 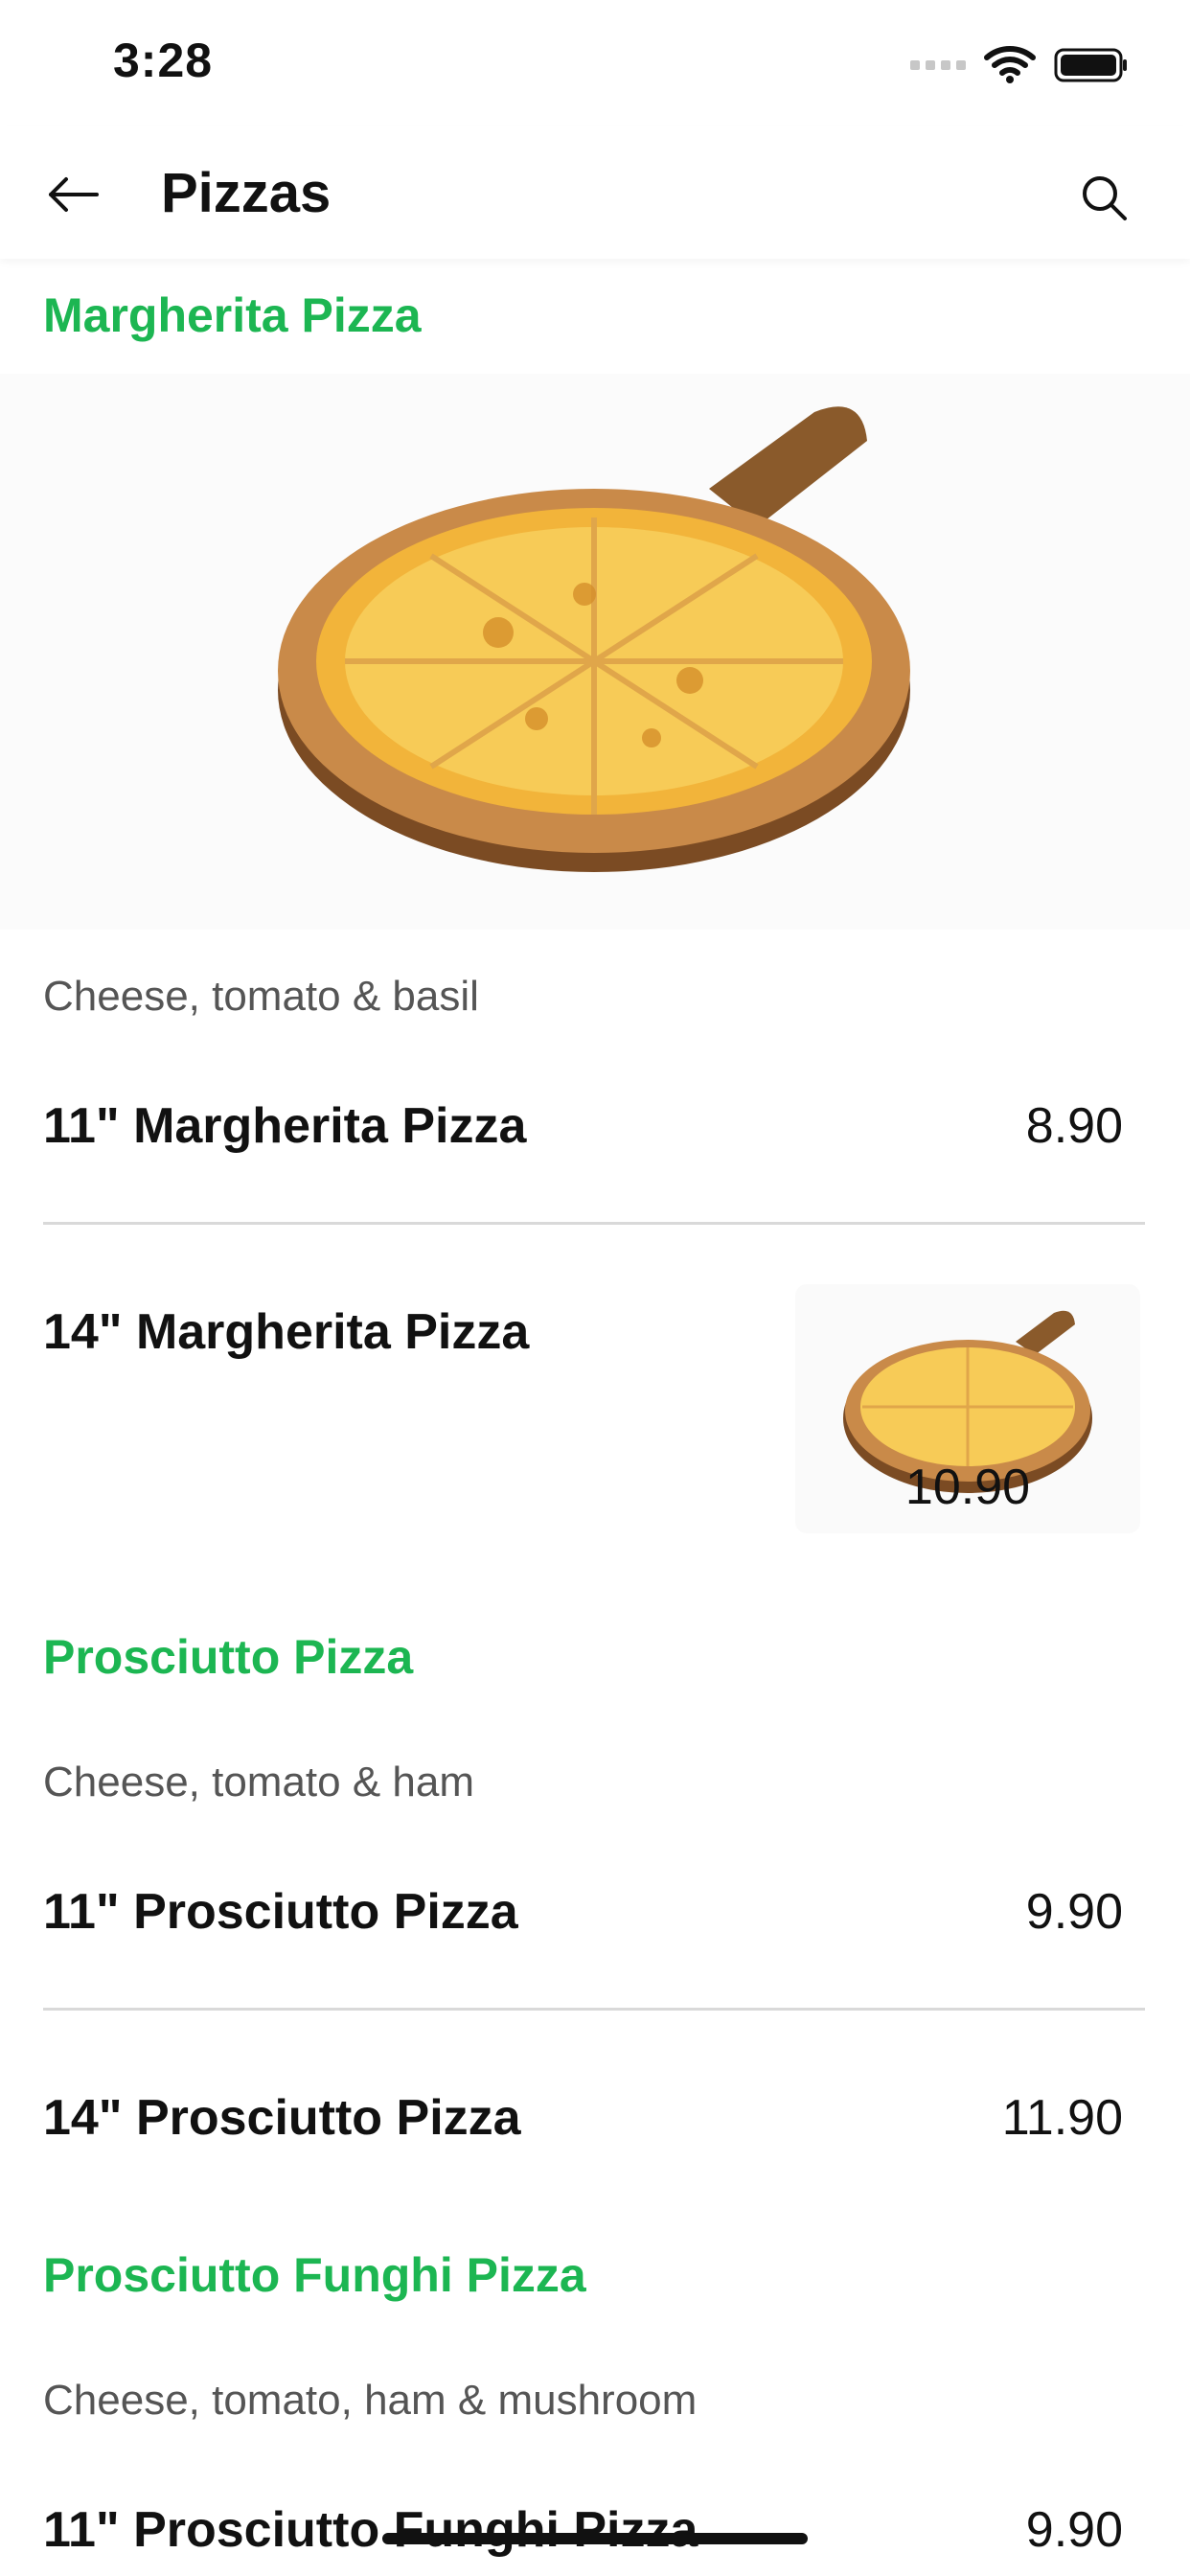 I want to click on home-indicator, so click(x=595, y=2538).